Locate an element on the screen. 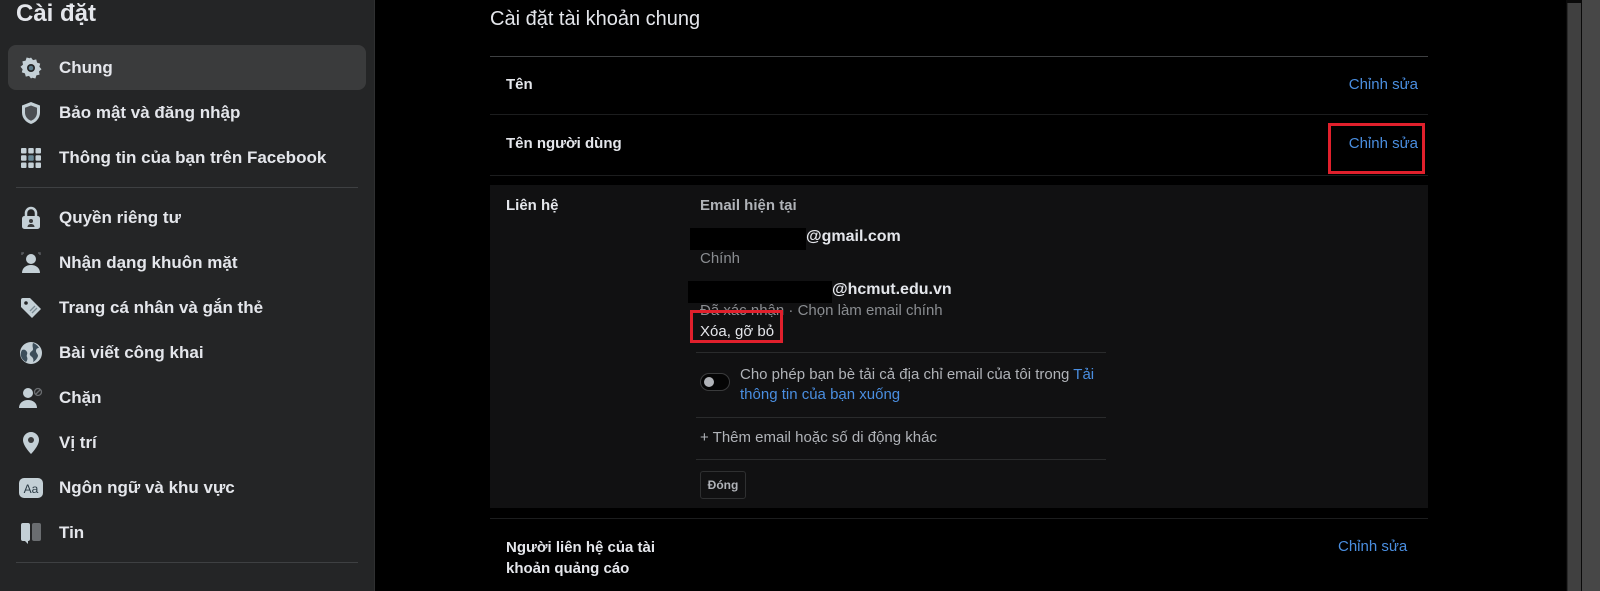  email-status: Đã xác nhận is located at coordinates (742, 310).